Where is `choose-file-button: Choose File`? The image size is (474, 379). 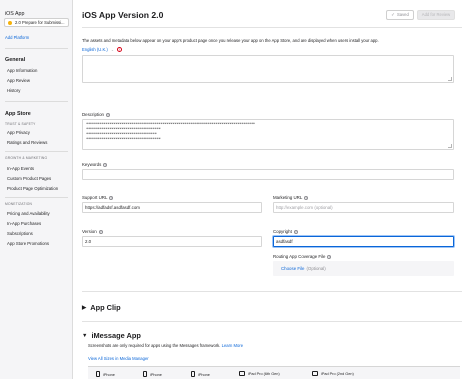
choose-file-button: Choose File is located at coordinates (292, 268).